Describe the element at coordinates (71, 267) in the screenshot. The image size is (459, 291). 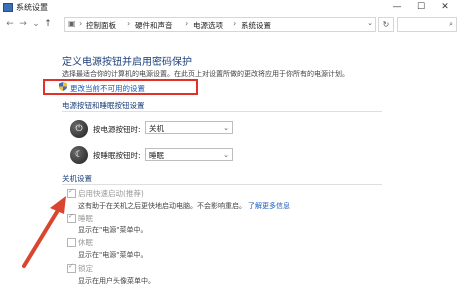
I see `lock-checkbox` at that location.